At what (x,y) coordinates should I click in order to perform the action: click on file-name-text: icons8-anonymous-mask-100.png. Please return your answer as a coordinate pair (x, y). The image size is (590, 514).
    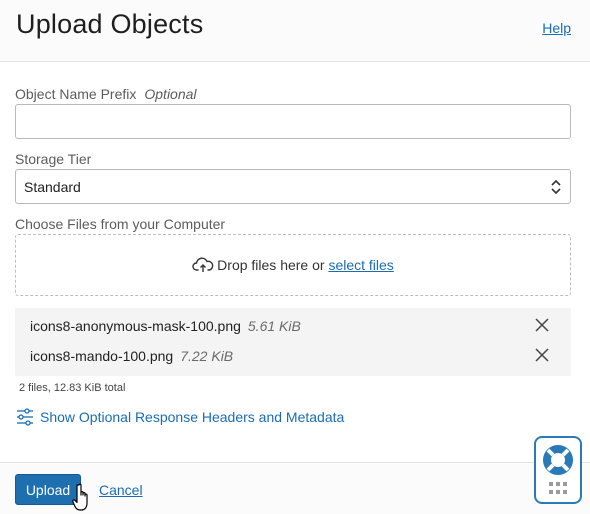
    Looking at the image, I should click on (135, 326).